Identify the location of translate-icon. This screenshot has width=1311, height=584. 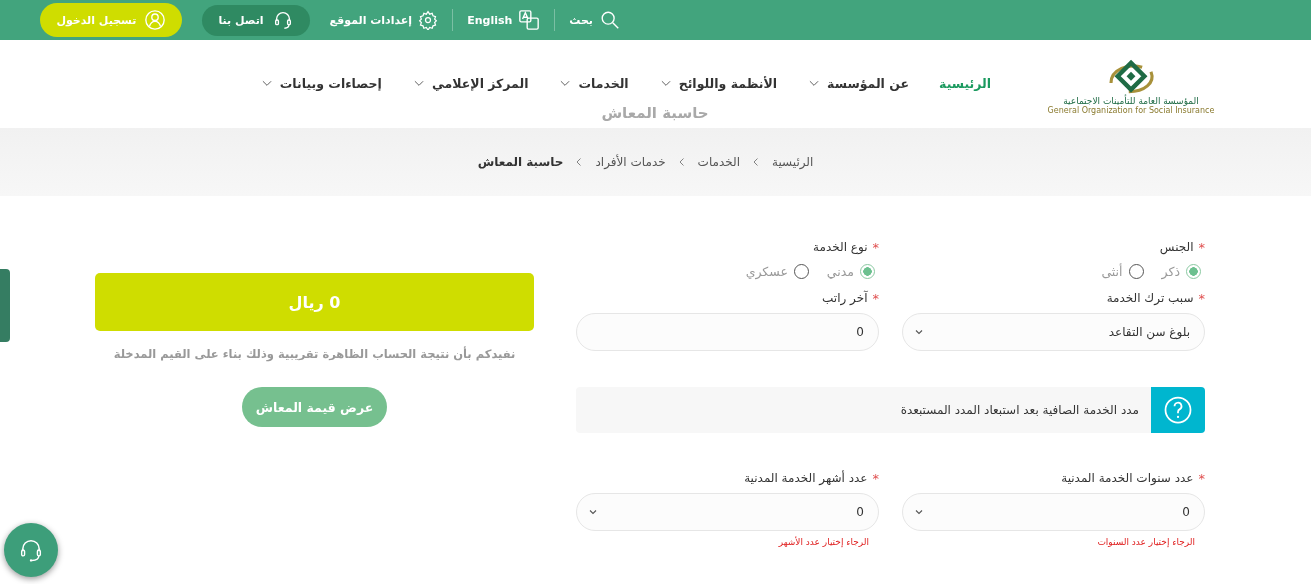
(529, 20).